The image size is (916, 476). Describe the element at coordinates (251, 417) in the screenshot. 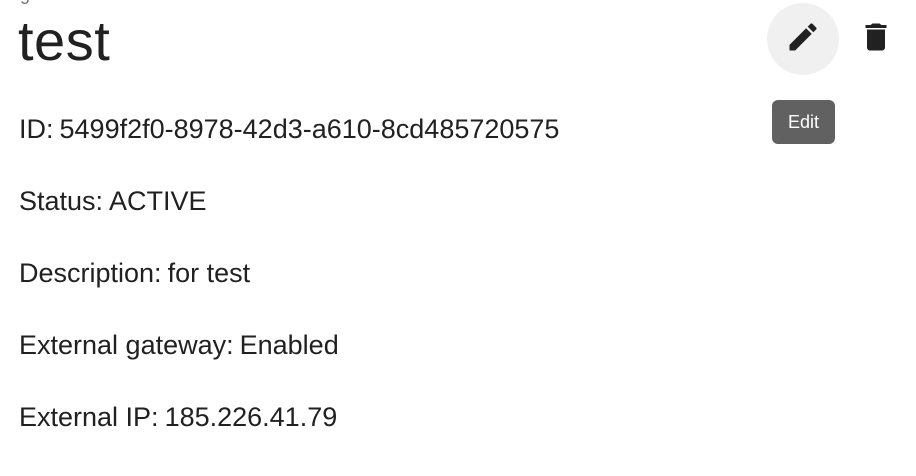

I see `external-ip-value: 185.226.41.79` at that location.